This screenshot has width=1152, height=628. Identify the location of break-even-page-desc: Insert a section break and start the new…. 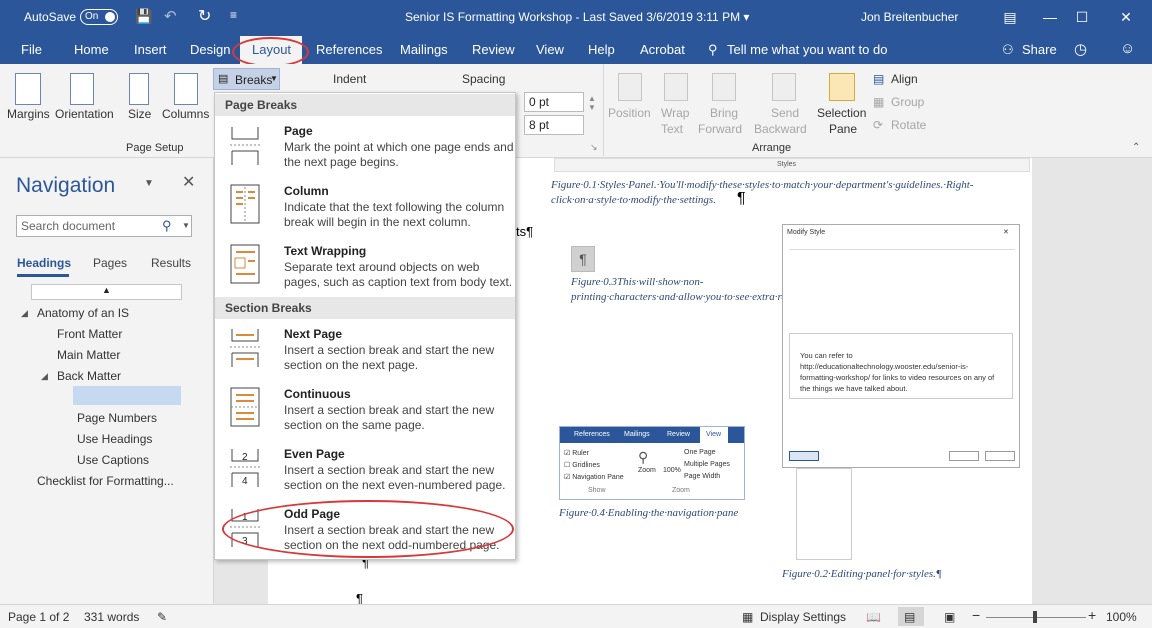
(395, 477).